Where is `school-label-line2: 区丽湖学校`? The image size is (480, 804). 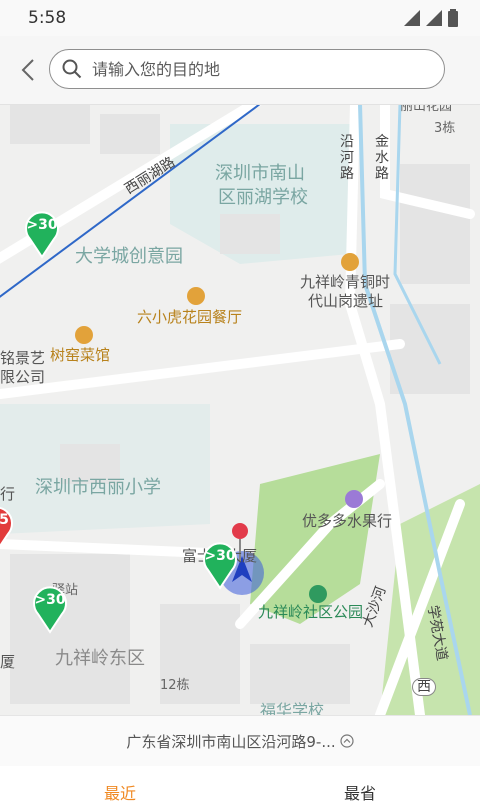
school-label-line2: 区丽湖学校 is located at coordinates (263, 197).